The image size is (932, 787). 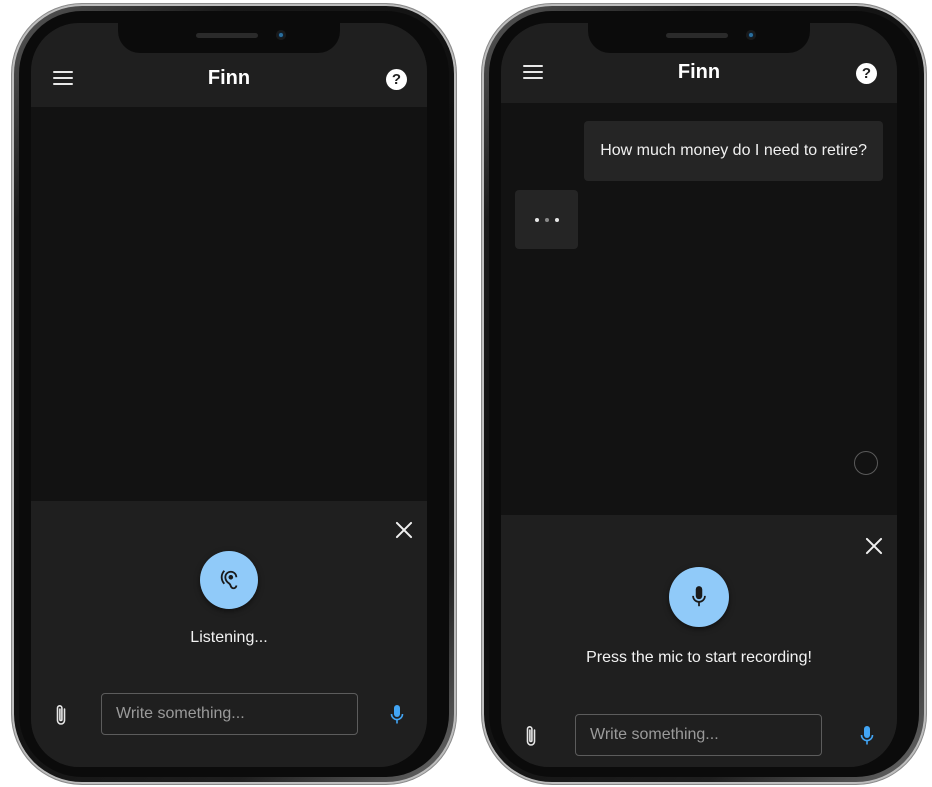 What do you see at coordinates (866, 463) in the screenshot?
I see `scroll-indicator` at bounding box center [866, 463].